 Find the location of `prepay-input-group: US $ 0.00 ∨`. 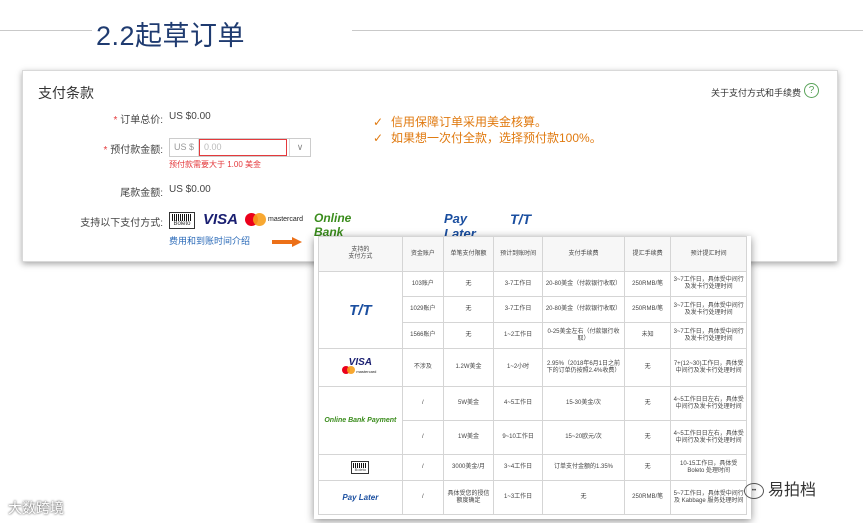

prepay-input-group: US $ 0.00 ∨ is located at coordinates (240, 147).